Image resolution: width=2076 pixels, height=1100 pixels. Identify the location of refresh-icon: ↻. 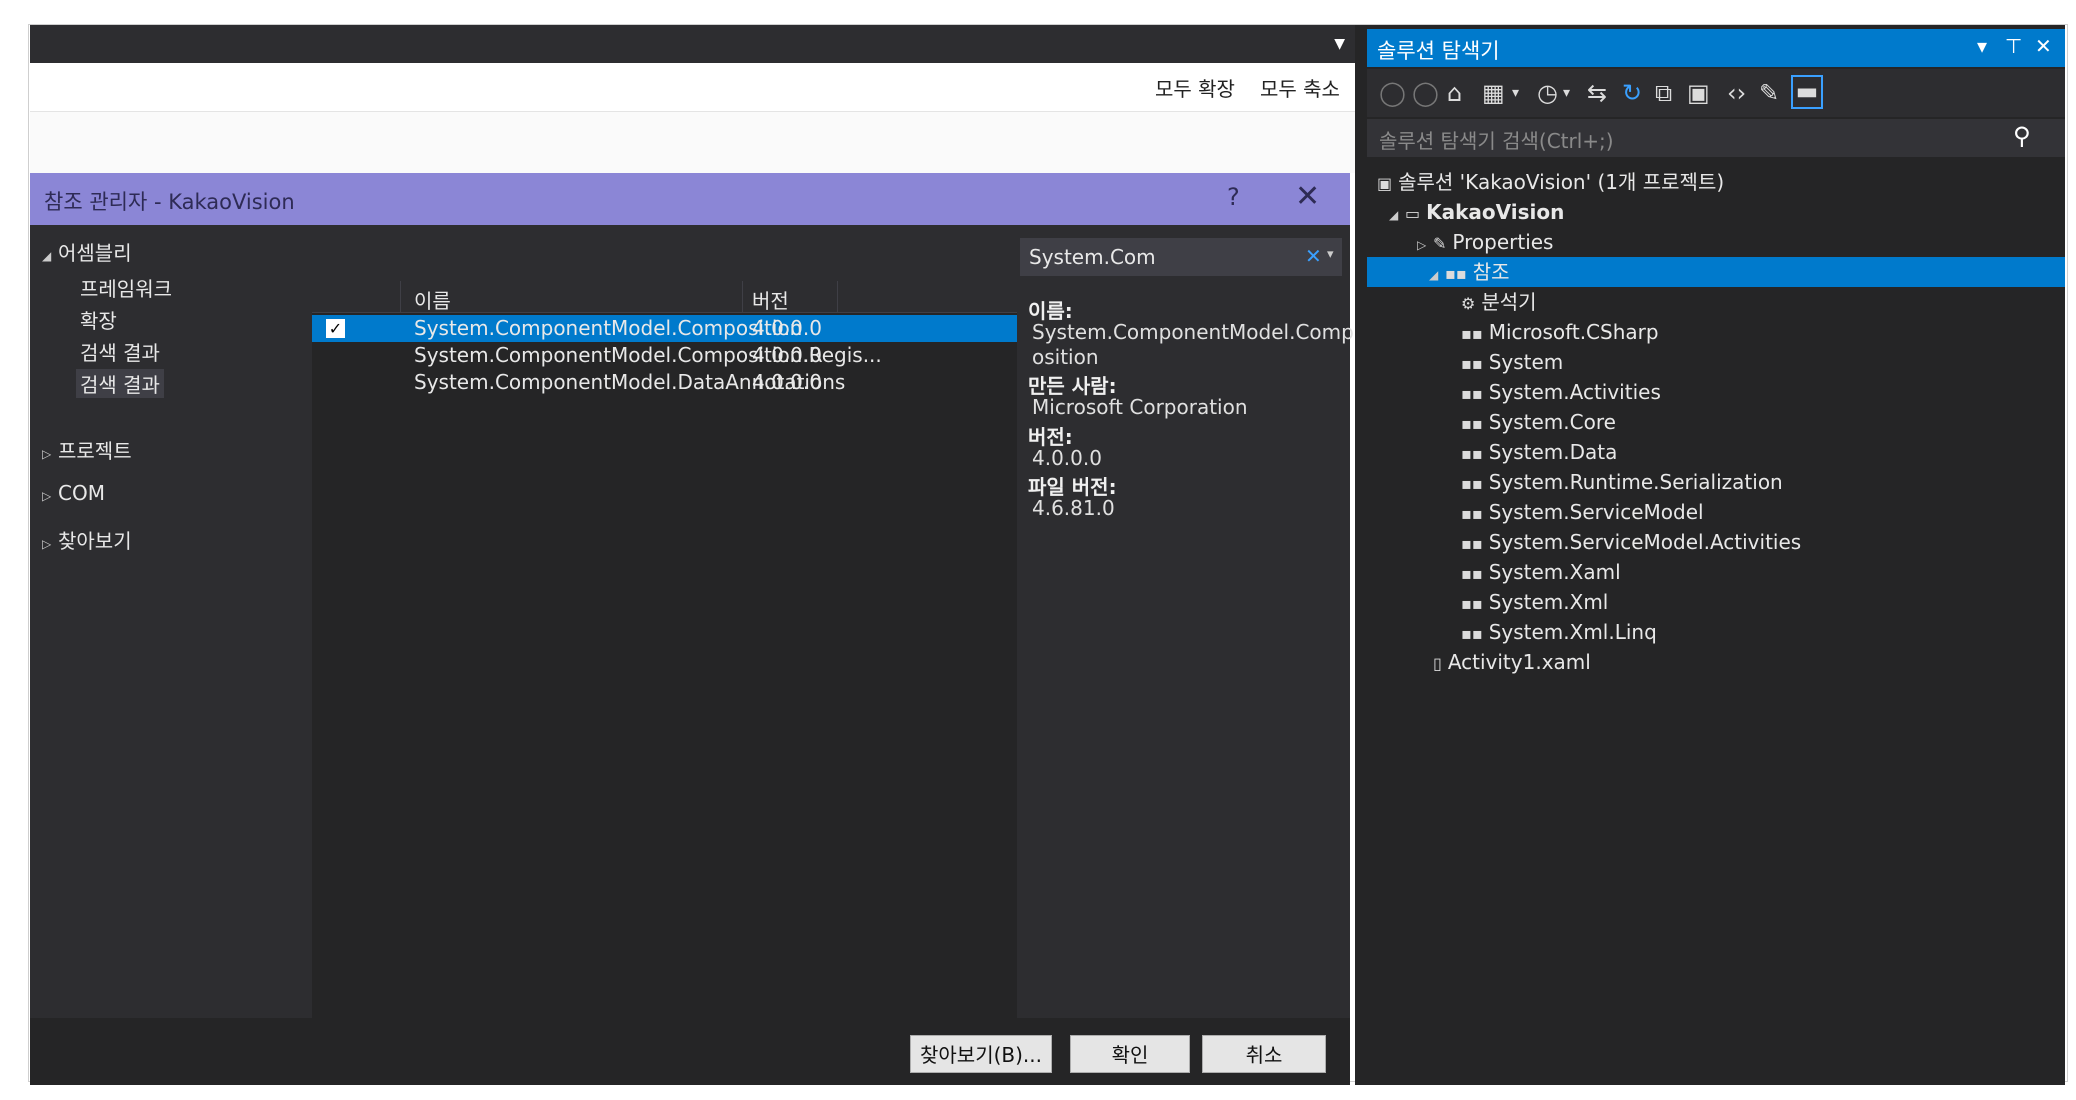
(1632, 93).